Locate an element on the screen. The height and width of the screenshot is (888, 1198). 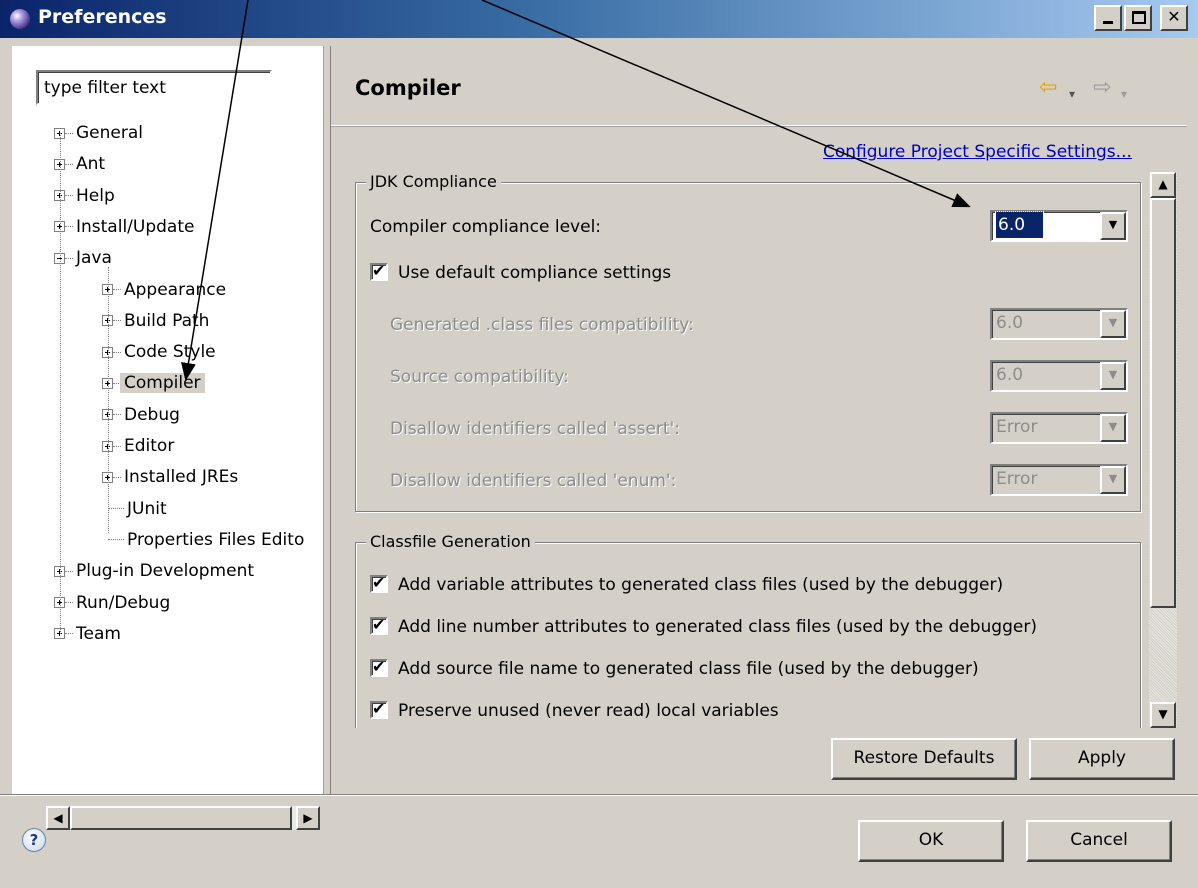
tree-item: Compiler is located at coordinates (153, 383).